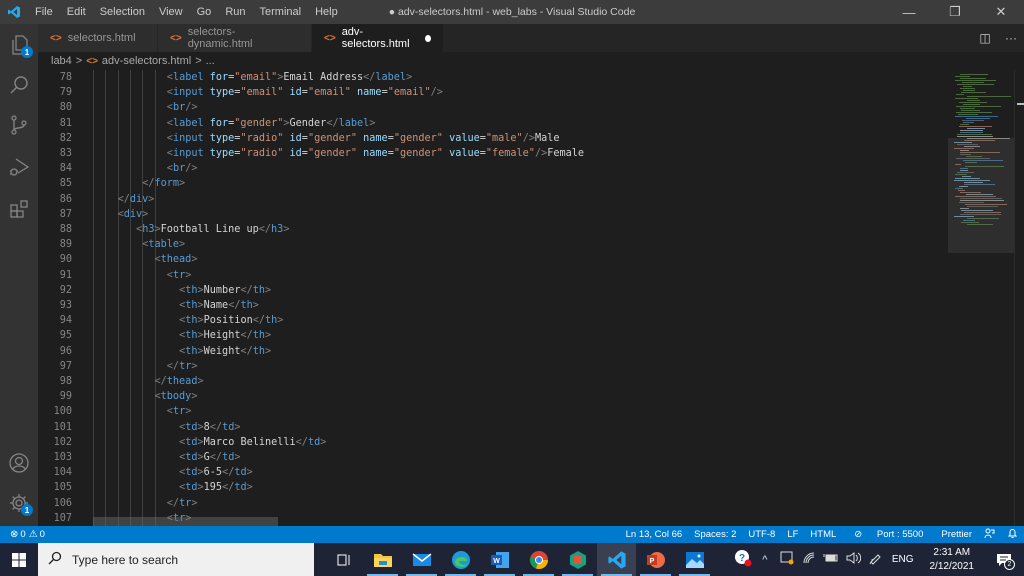  What do you see at coordinates (44, 12) in the screenshot?
I see `menu-file: File` at bounding box center [44, 12].